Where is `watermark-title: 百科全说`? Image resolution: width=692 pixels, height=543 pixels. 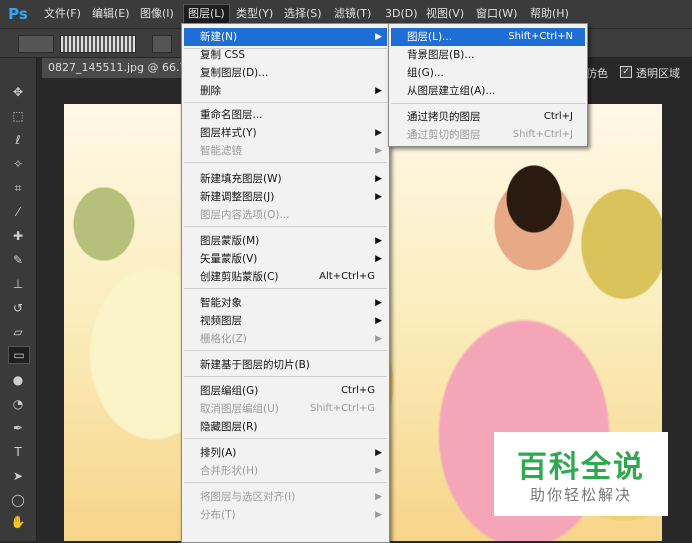
watermark-title: 百科全说 is located at coordinates (581, 467).